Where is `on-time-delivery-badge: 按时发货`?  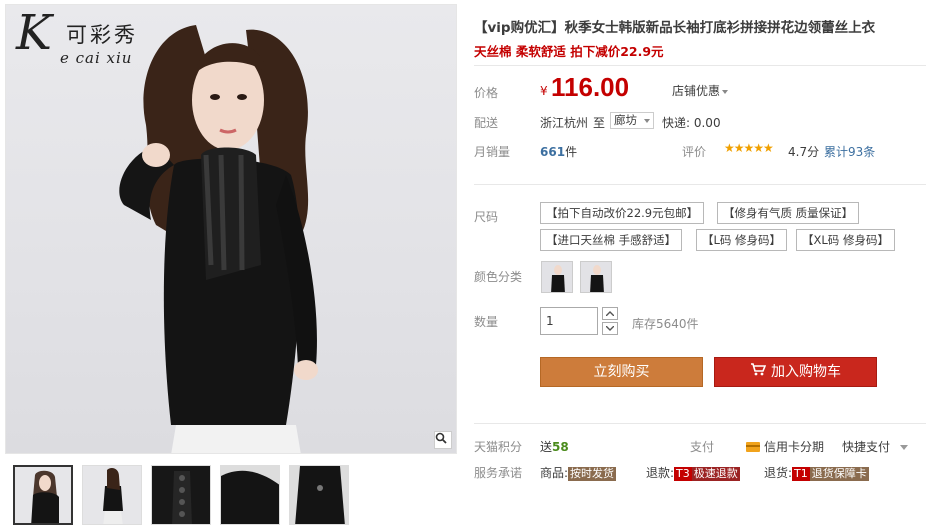 on-time-delivery-badge: 按时发货 is located at coordinates (592, 474).